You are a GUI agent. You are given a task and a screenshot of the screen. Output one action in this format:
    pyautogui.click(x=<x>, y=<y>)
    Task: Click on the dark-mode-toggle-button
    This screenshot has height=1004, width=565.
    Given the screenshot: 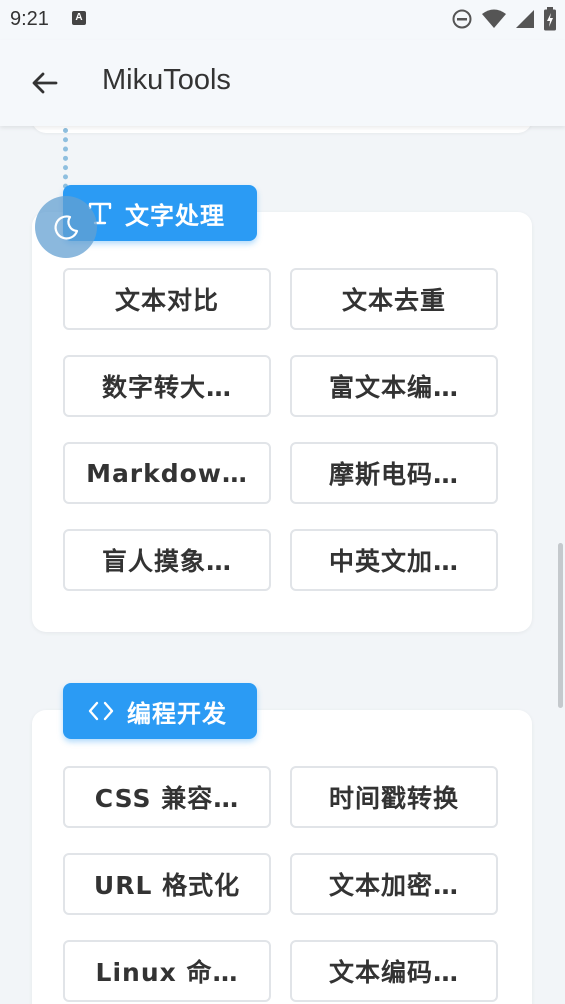 What is the action you would take?
    pyautogui.click(x=66, y=227)
    